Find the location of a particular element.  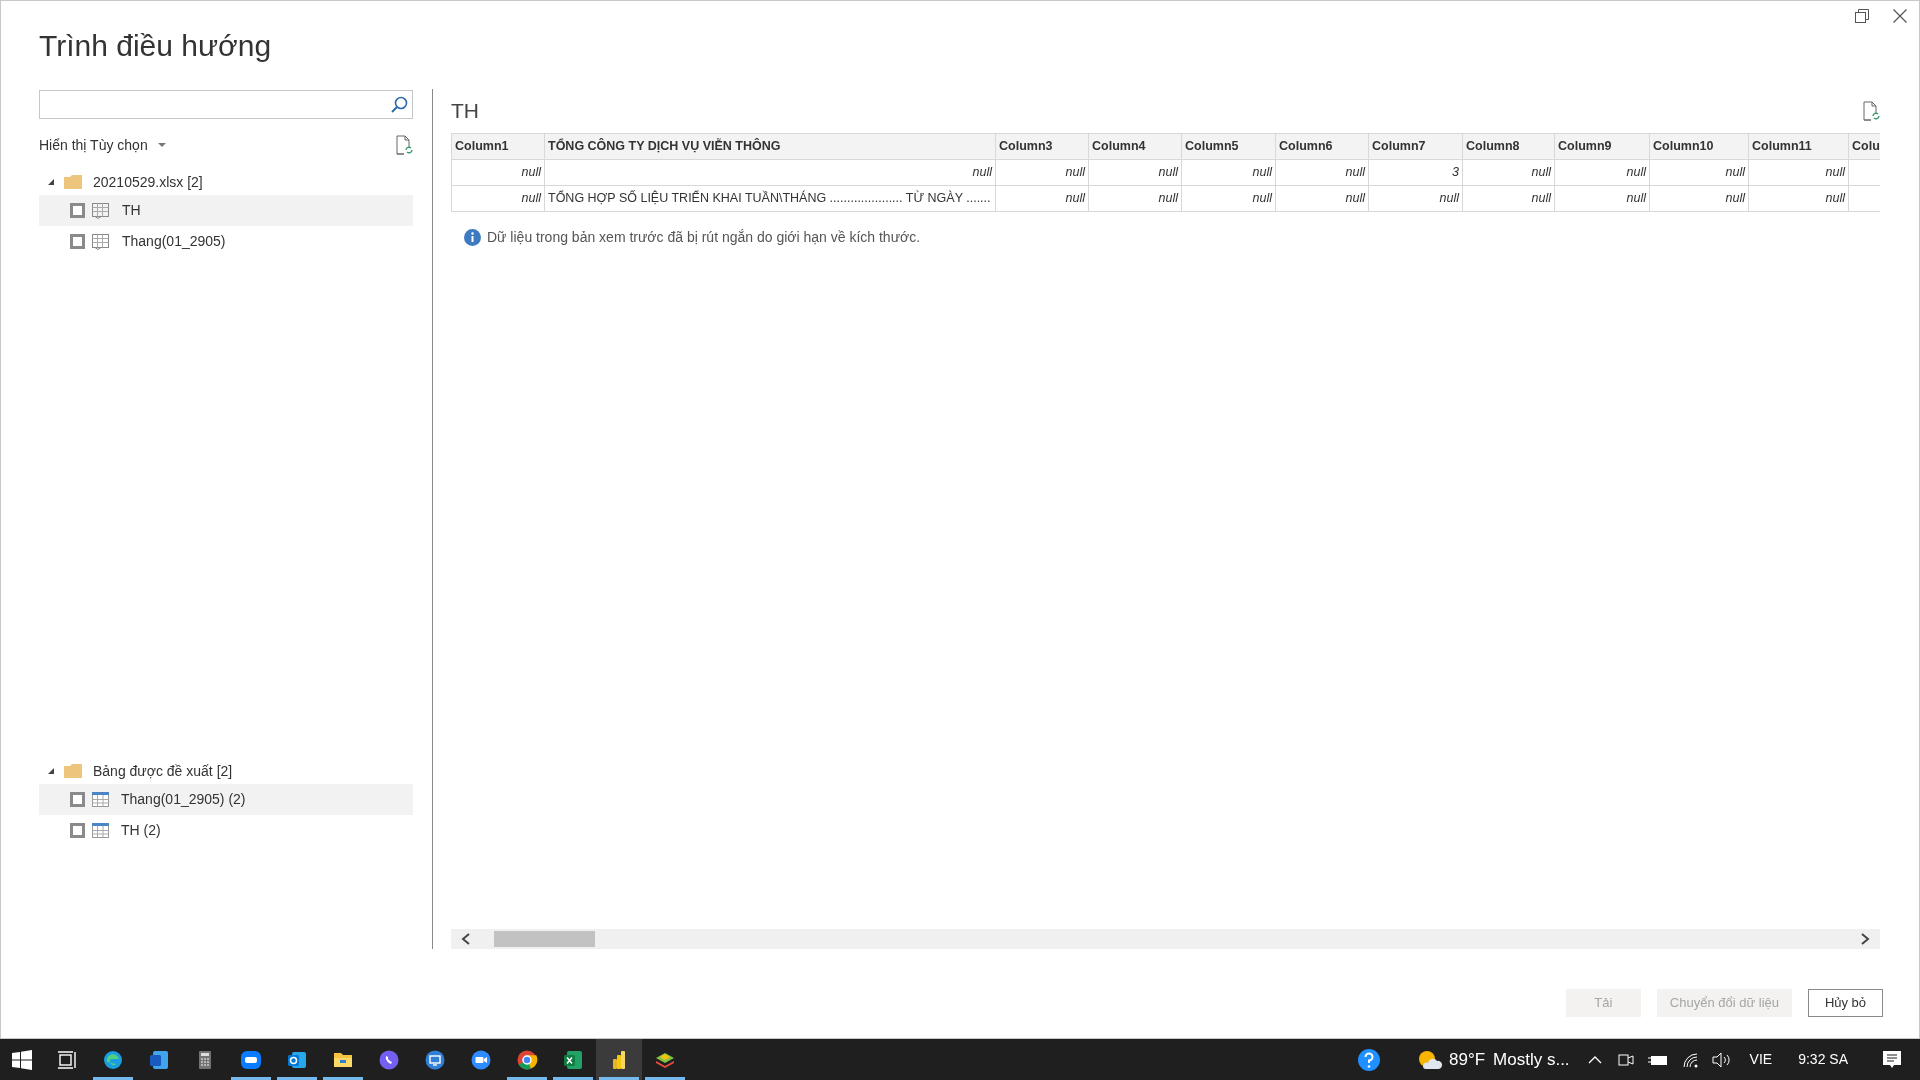

search-field is located at coordinates (226, 104).